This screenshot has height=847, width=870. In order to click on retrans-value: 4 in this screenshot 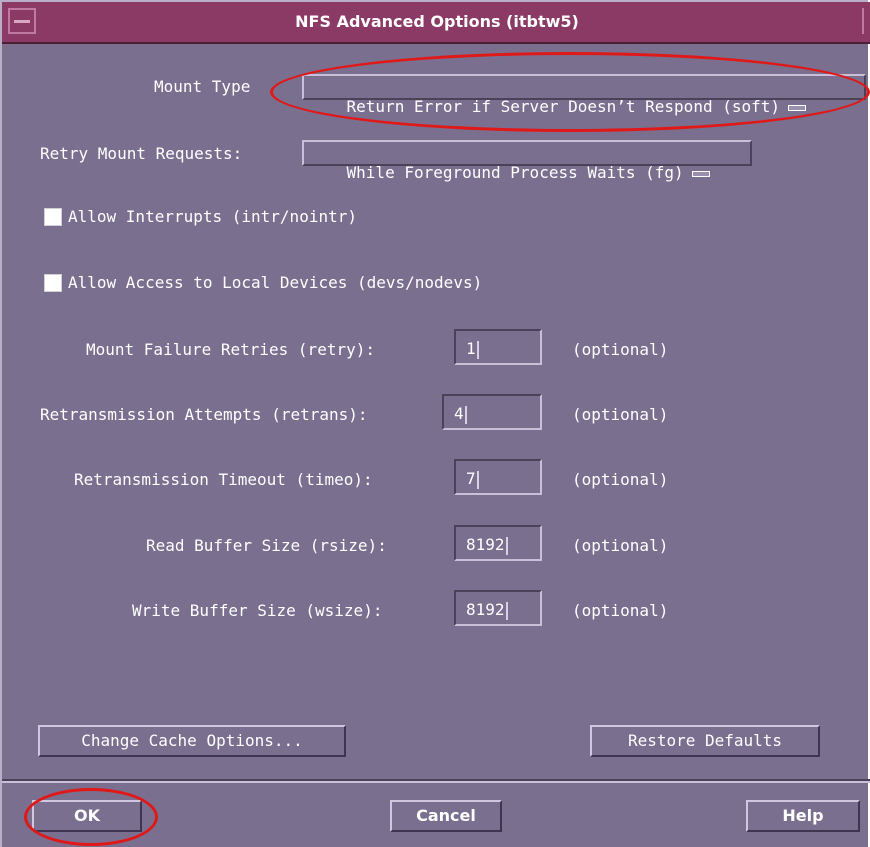, I will do `click(459, 413)`.